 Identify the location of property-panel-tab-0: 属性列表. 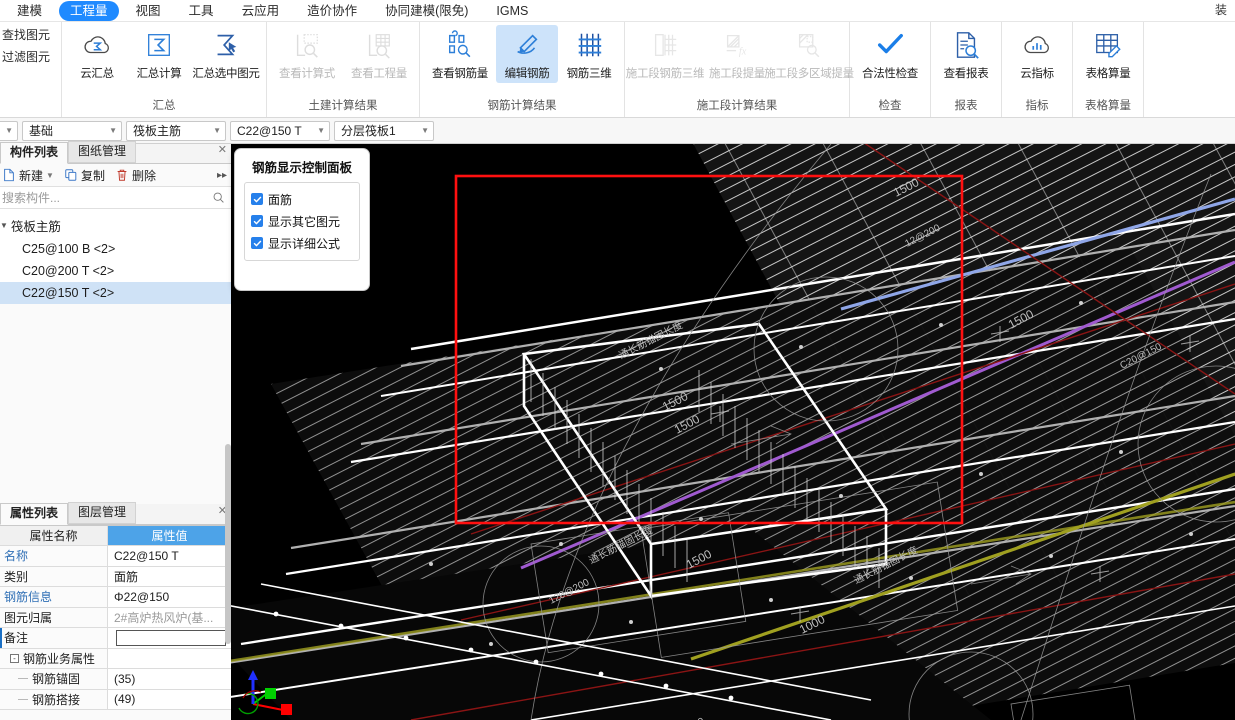
(34, 514).